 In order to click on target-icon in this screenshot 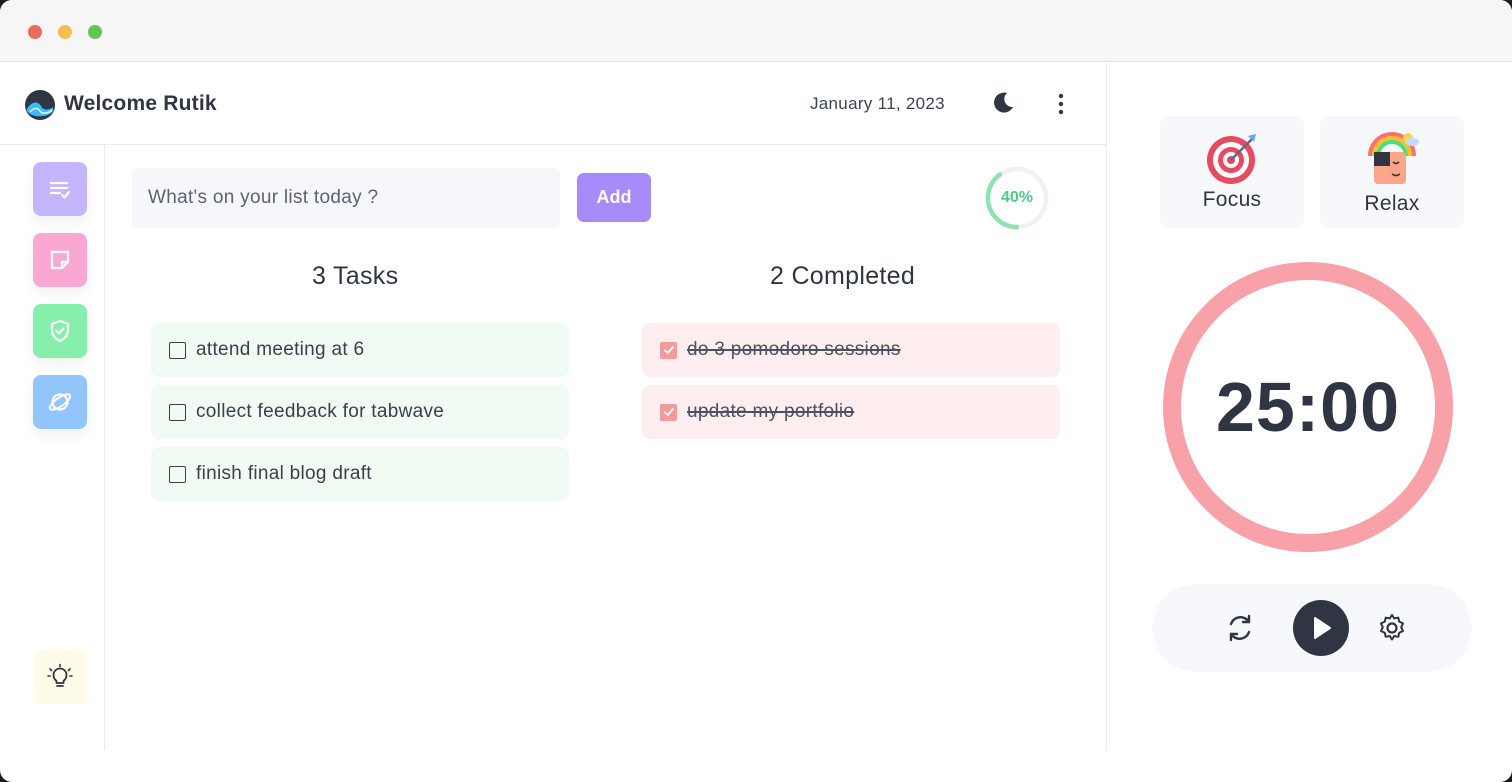, I will do `click(1231, 159)`.